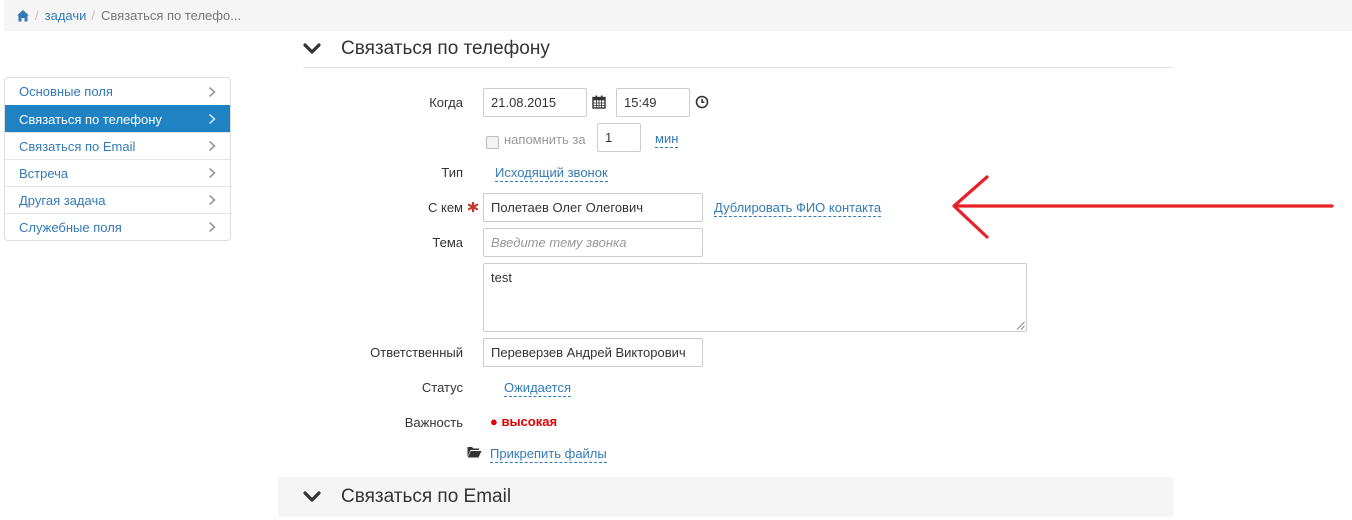 The width and height of the screenshot is (1352, 520). What do you see at coordinates (1143, 207) in the screenshot?
I see `annotation-arrow-icon` at bounding box center [1143, 207].